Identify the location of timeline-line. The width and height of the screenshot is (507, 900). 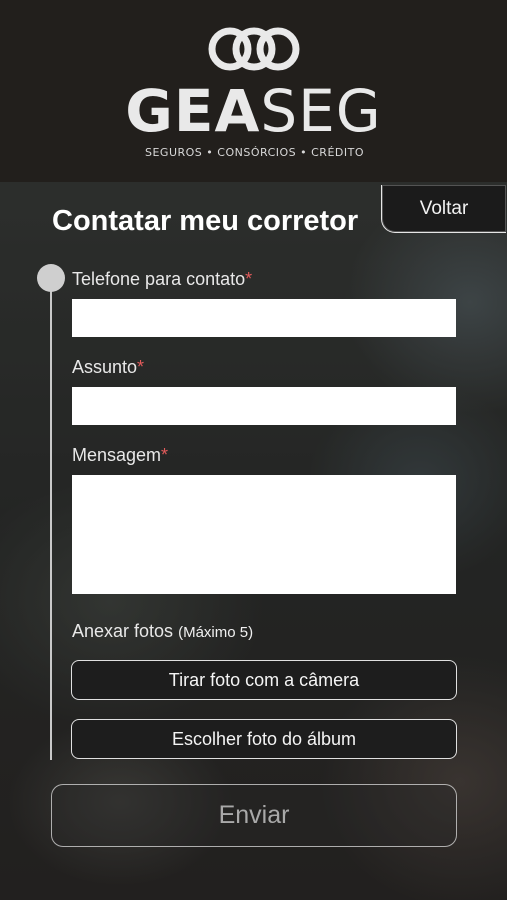
(51, 521).